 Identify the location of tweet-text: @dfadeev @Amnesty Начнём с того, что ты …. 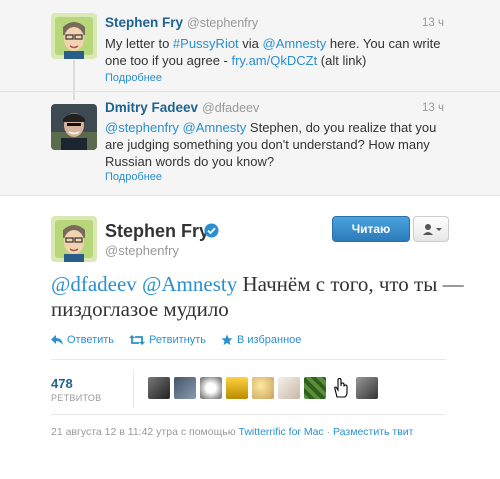
(257, 296).